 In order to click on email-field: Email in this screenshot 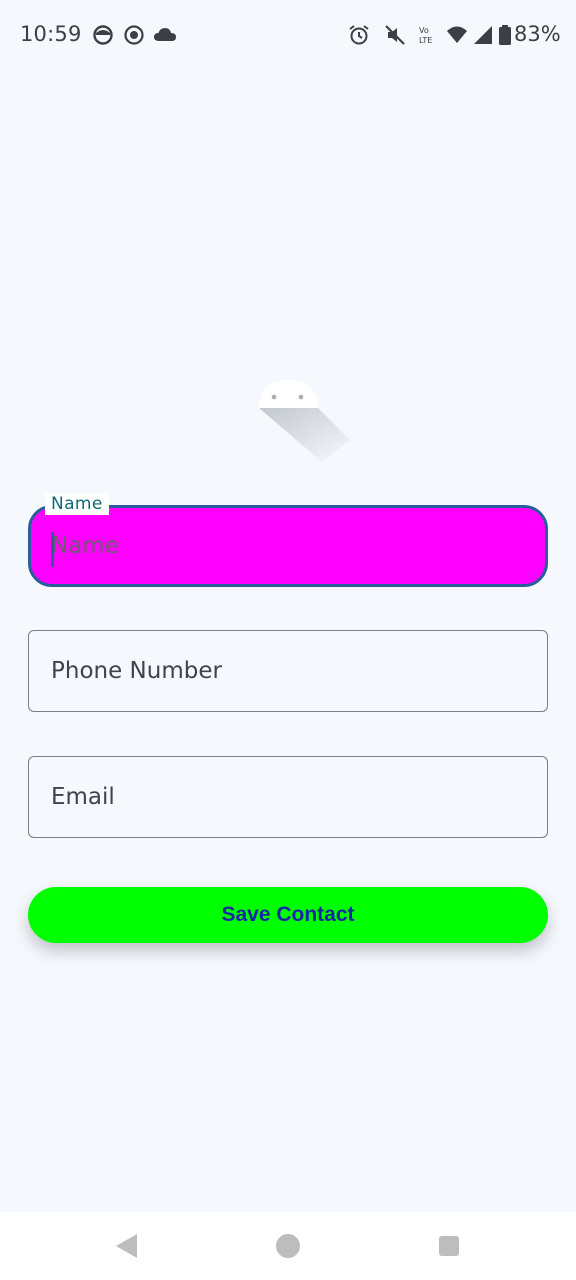, I will do `click(288, 797)`.